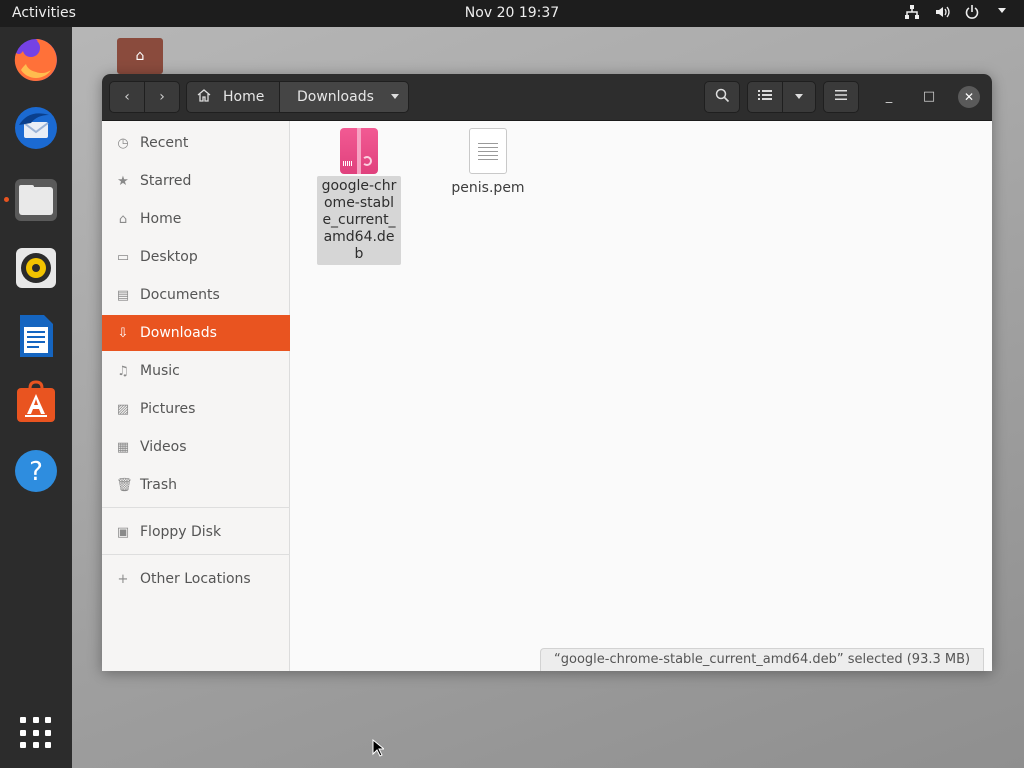 The width and height of the screenshot is (1024, 768). Describe the element at coordinates (6, 199) in the screenshot. I see `running-indicator` at that location.